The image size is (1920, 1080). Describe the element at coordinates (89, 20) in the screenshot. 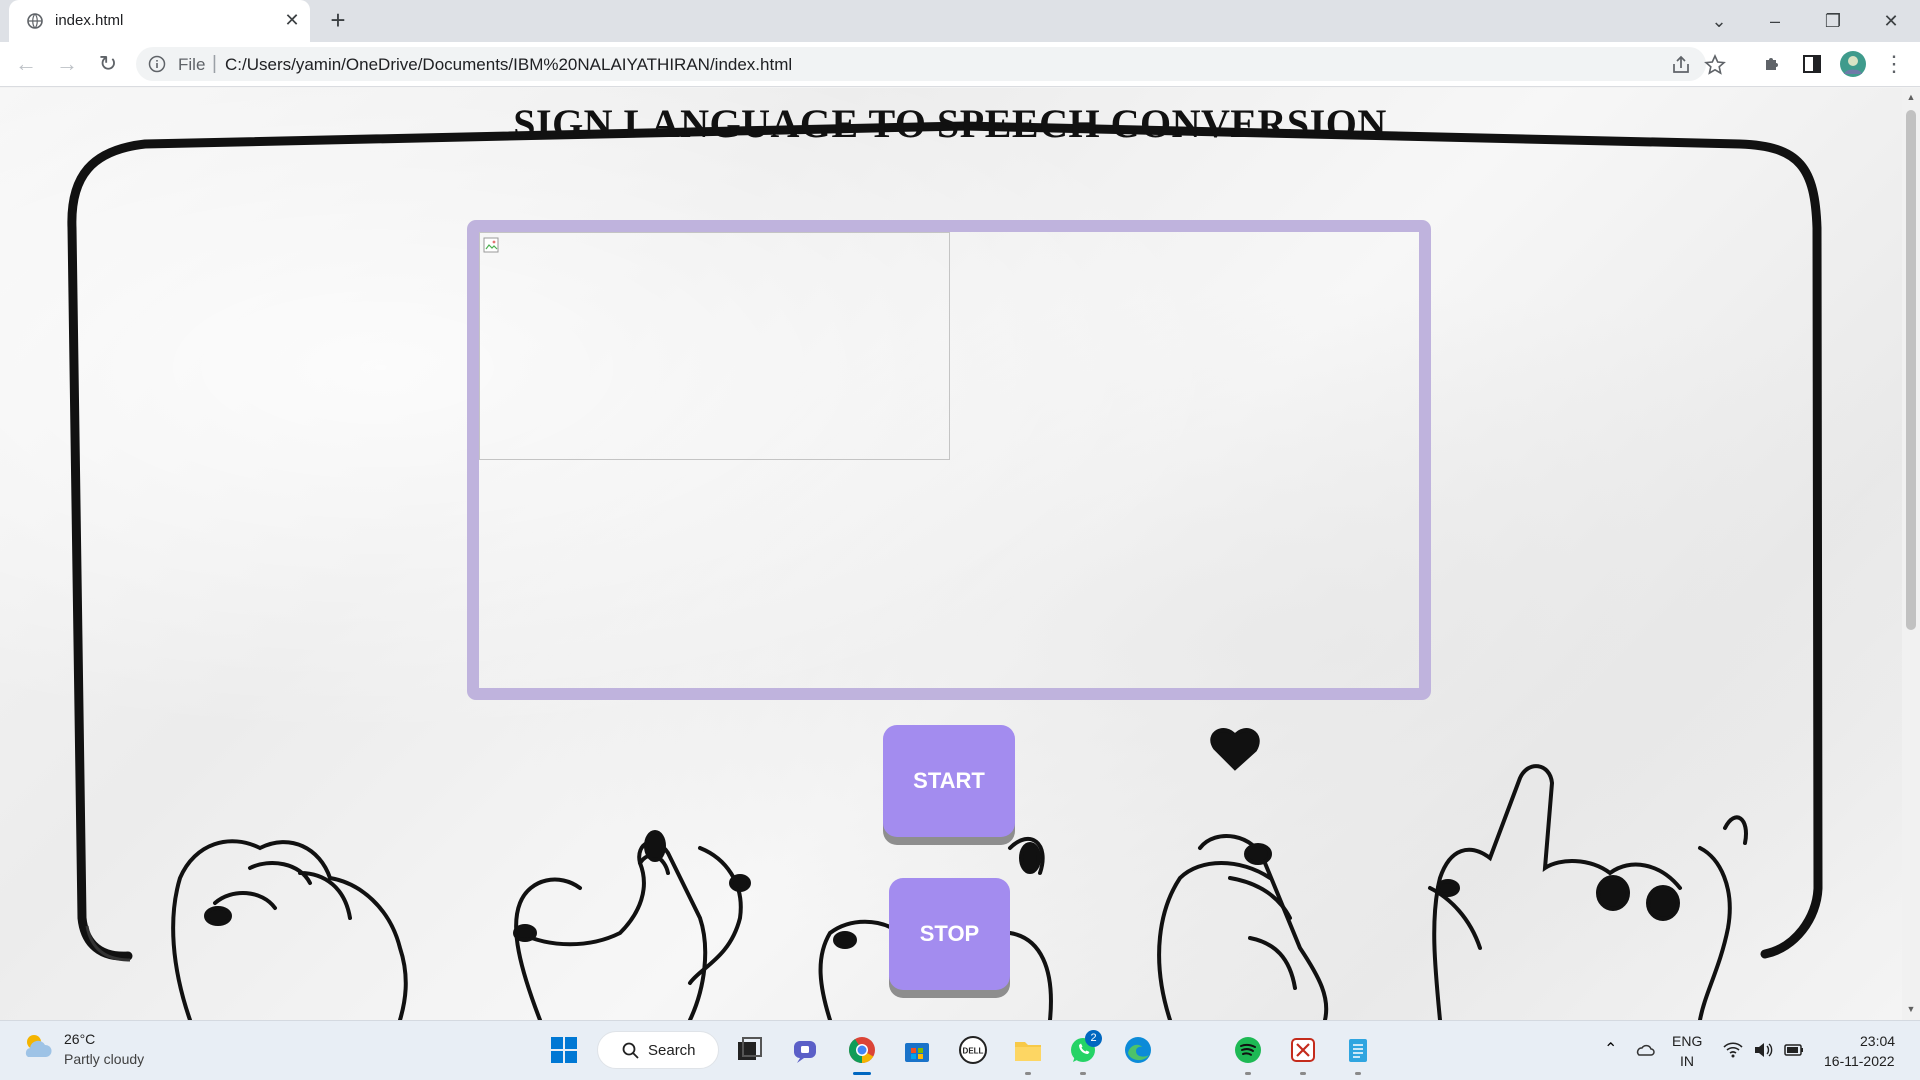

I see `tab-title: index.html` at that location.